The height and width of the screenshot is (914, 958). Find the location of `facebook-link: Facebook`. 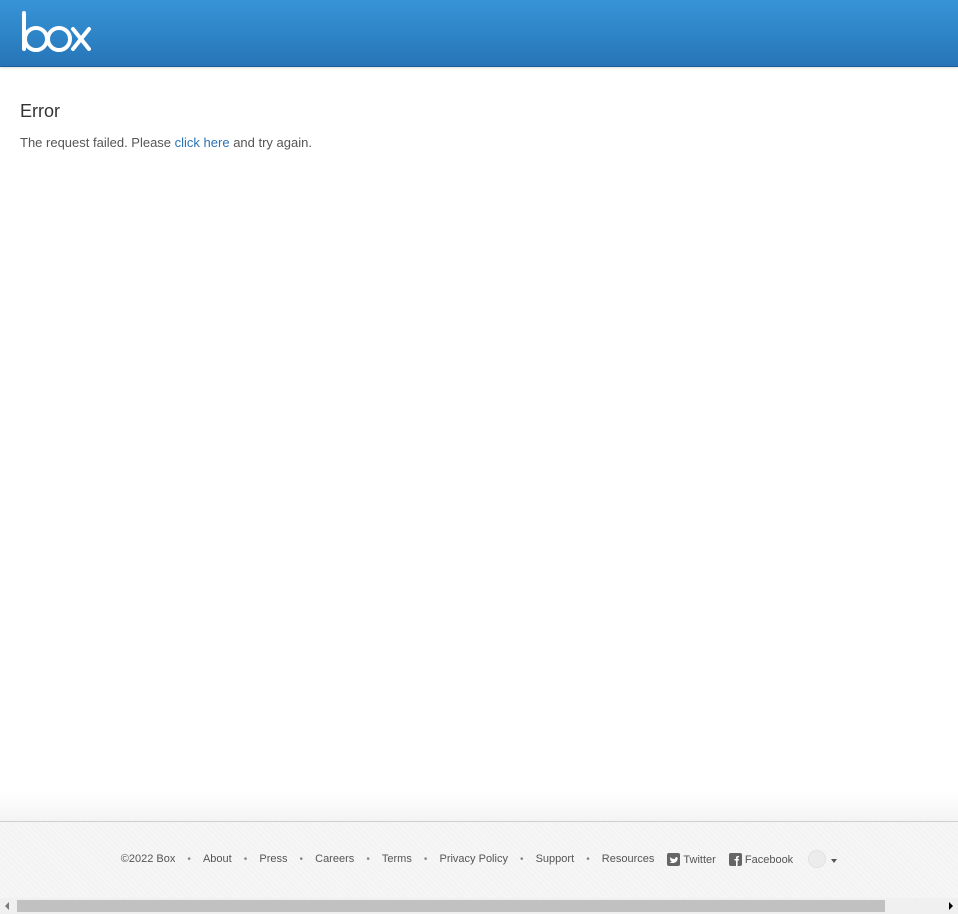

facebook-link: Facebook is located at coordinates (761, 859).